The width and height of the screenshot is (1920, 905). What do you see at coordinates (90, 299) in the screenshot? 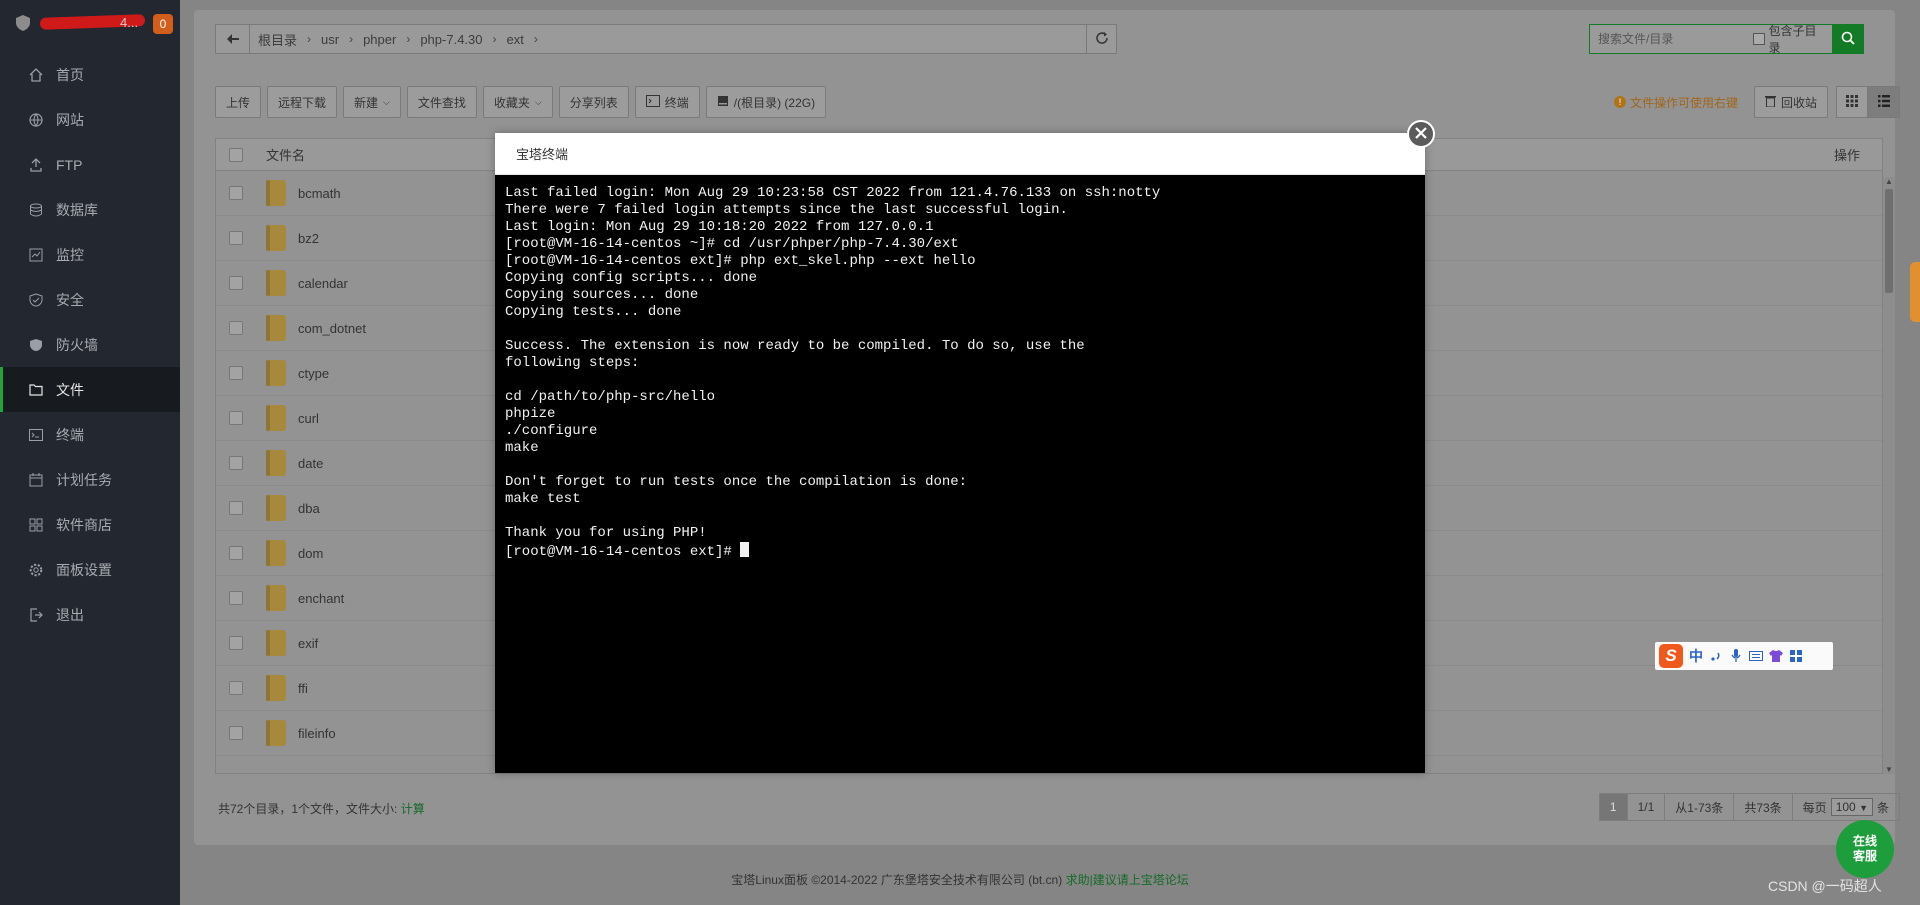
I see `sidebar-item-5: 安全` at bounding box center [90, 299].